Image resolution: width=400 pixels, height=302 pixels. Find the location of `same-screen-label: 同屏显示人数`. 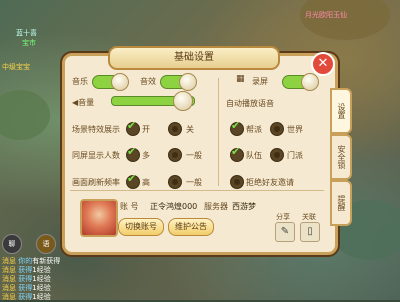

same-screen-label: 同屏显示人数 is located at coordinates (96, 155).